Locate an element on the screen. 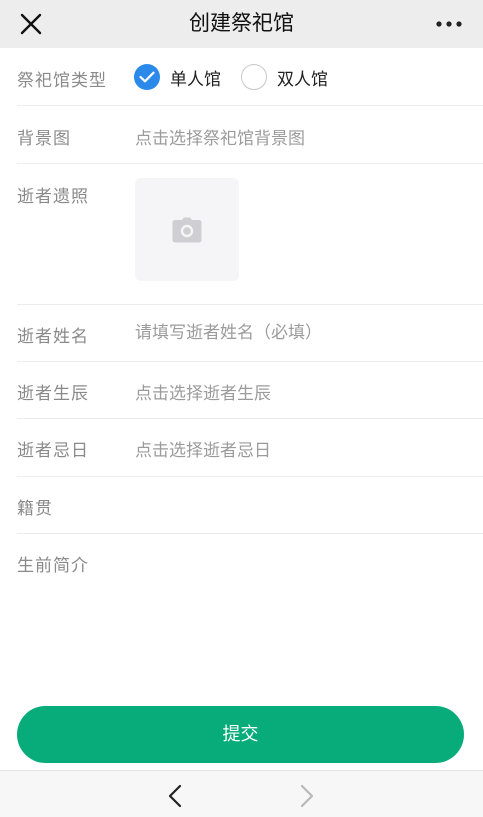 This screenshot has width=483, height=817. camera-icon is located at coordinates (187, 229).